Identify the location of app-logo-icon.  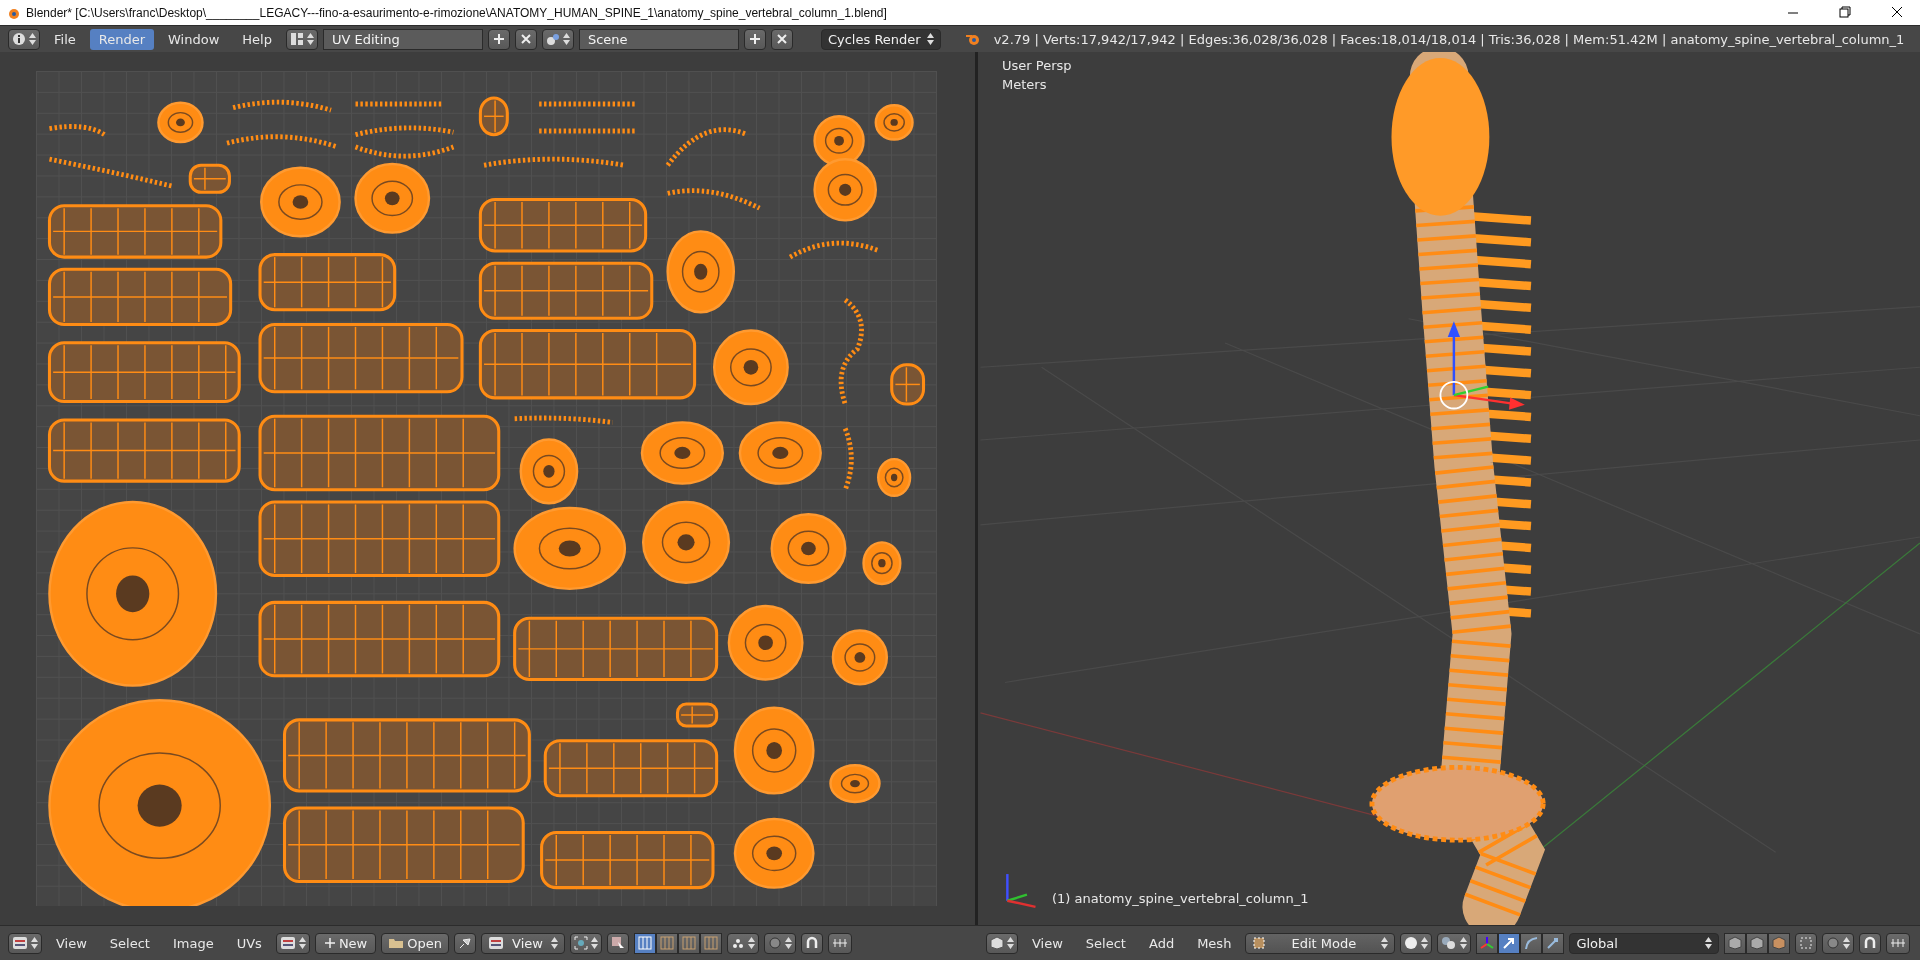
(972, 39).